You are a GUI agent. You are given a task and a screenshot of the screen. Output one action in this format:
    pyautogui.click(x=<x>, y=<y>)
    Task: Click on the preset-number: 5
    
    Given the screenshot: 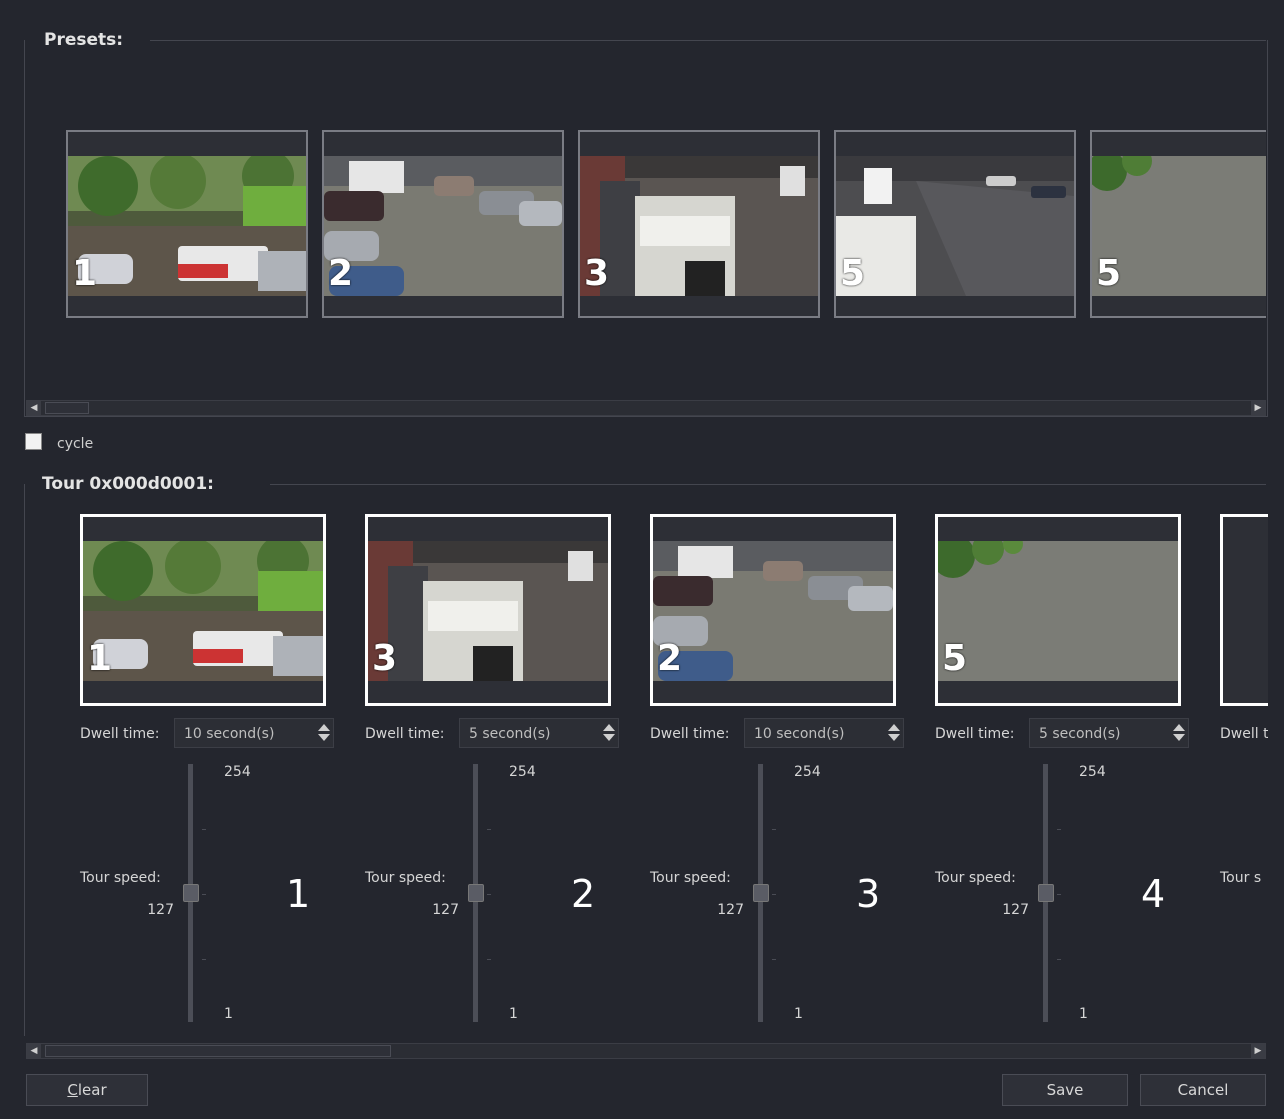 What is the action you would take?
    pyautogui.click(x=1109, y=273)
    